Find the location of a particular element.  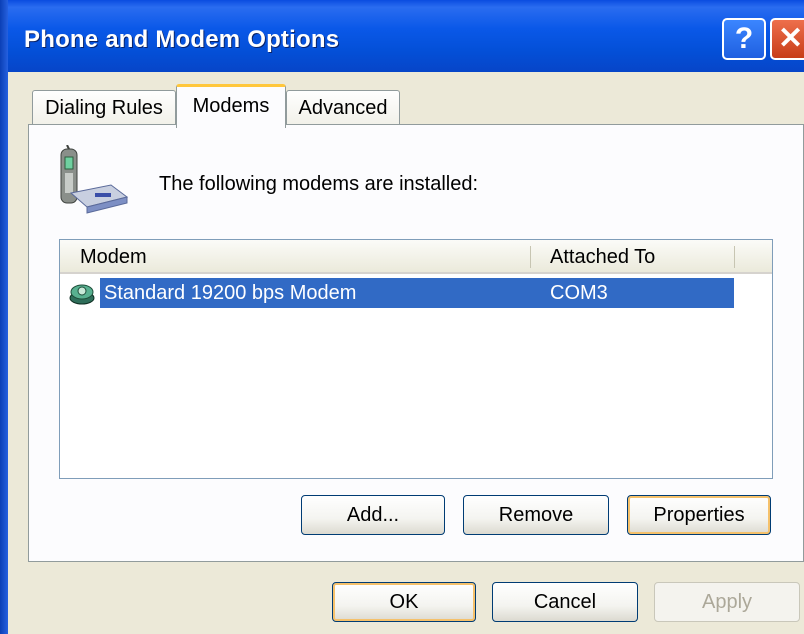

column-header-attached-to: Attached To is located at coordinates (602, 257).